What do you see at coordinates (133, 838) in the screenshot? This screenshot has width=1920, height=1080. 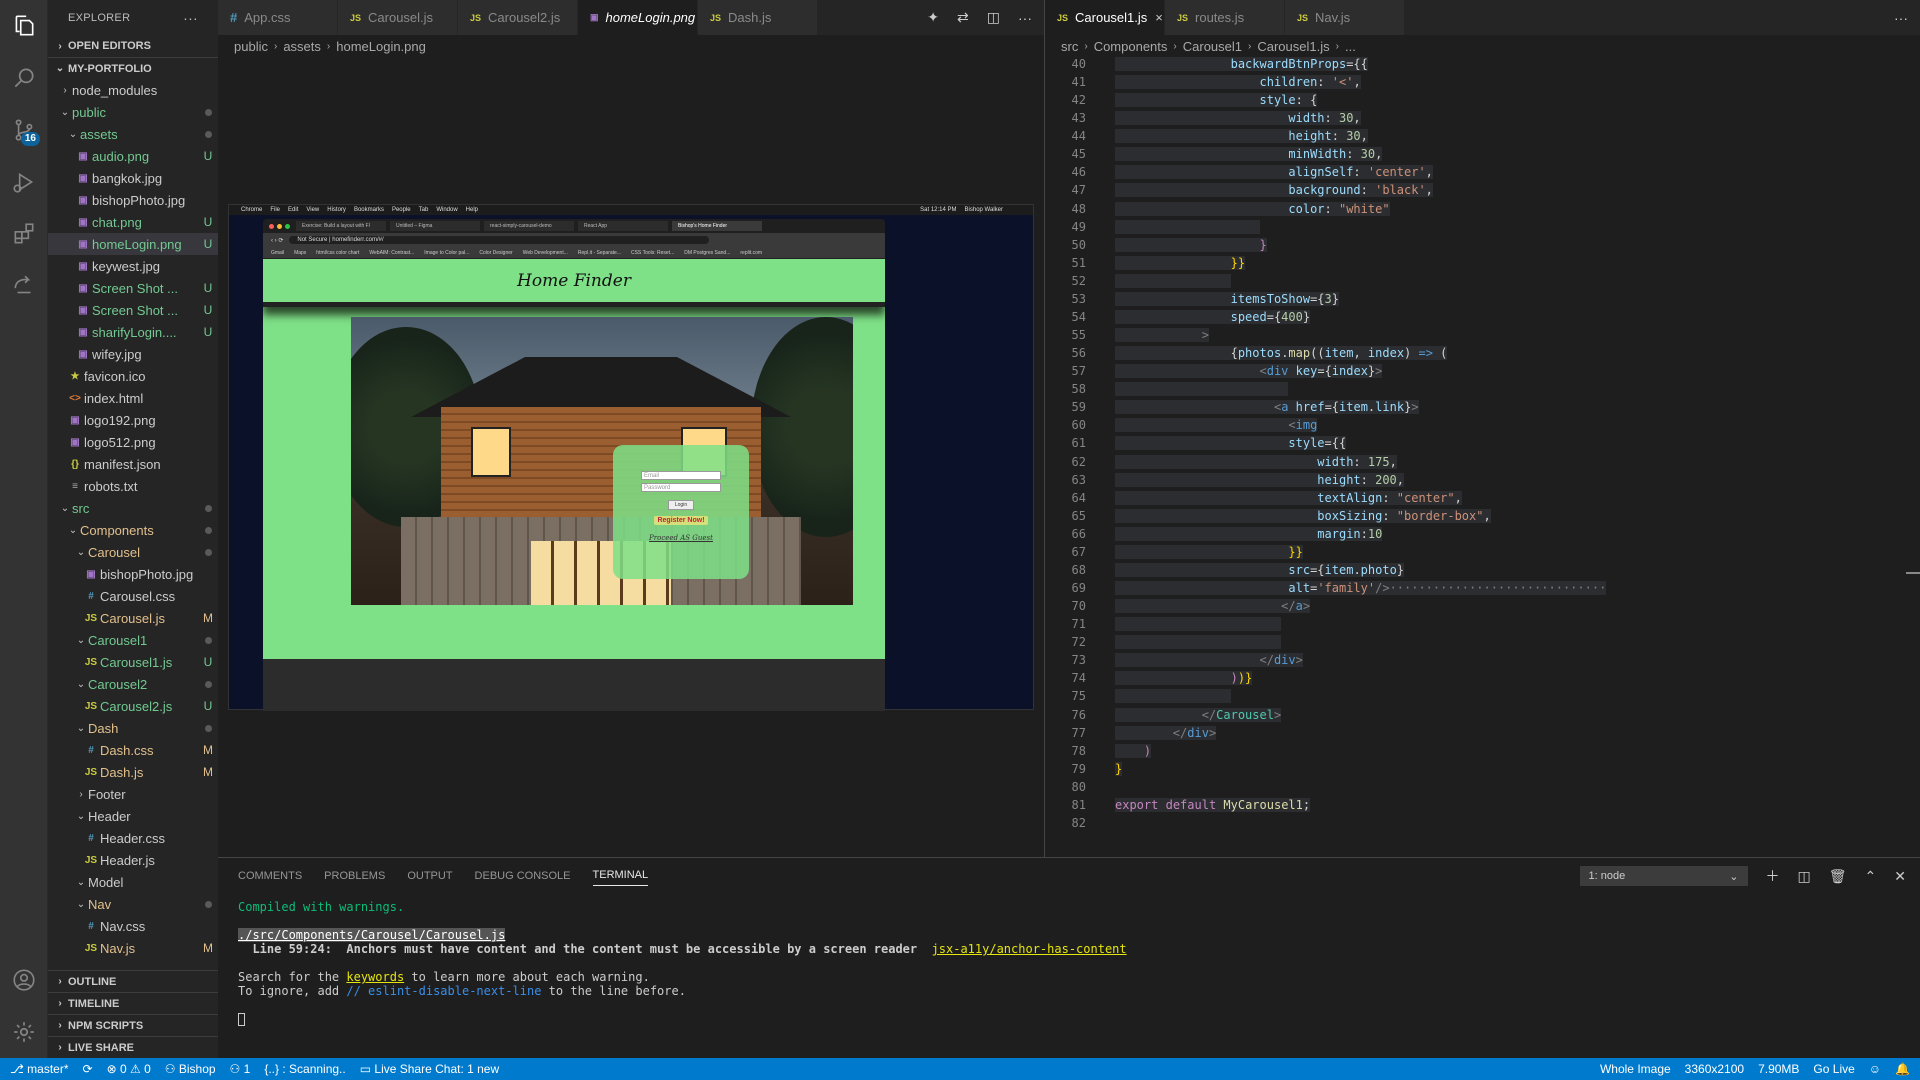 I see `tree-item-header-css: # Header.css` at bounding box center [133, 838].